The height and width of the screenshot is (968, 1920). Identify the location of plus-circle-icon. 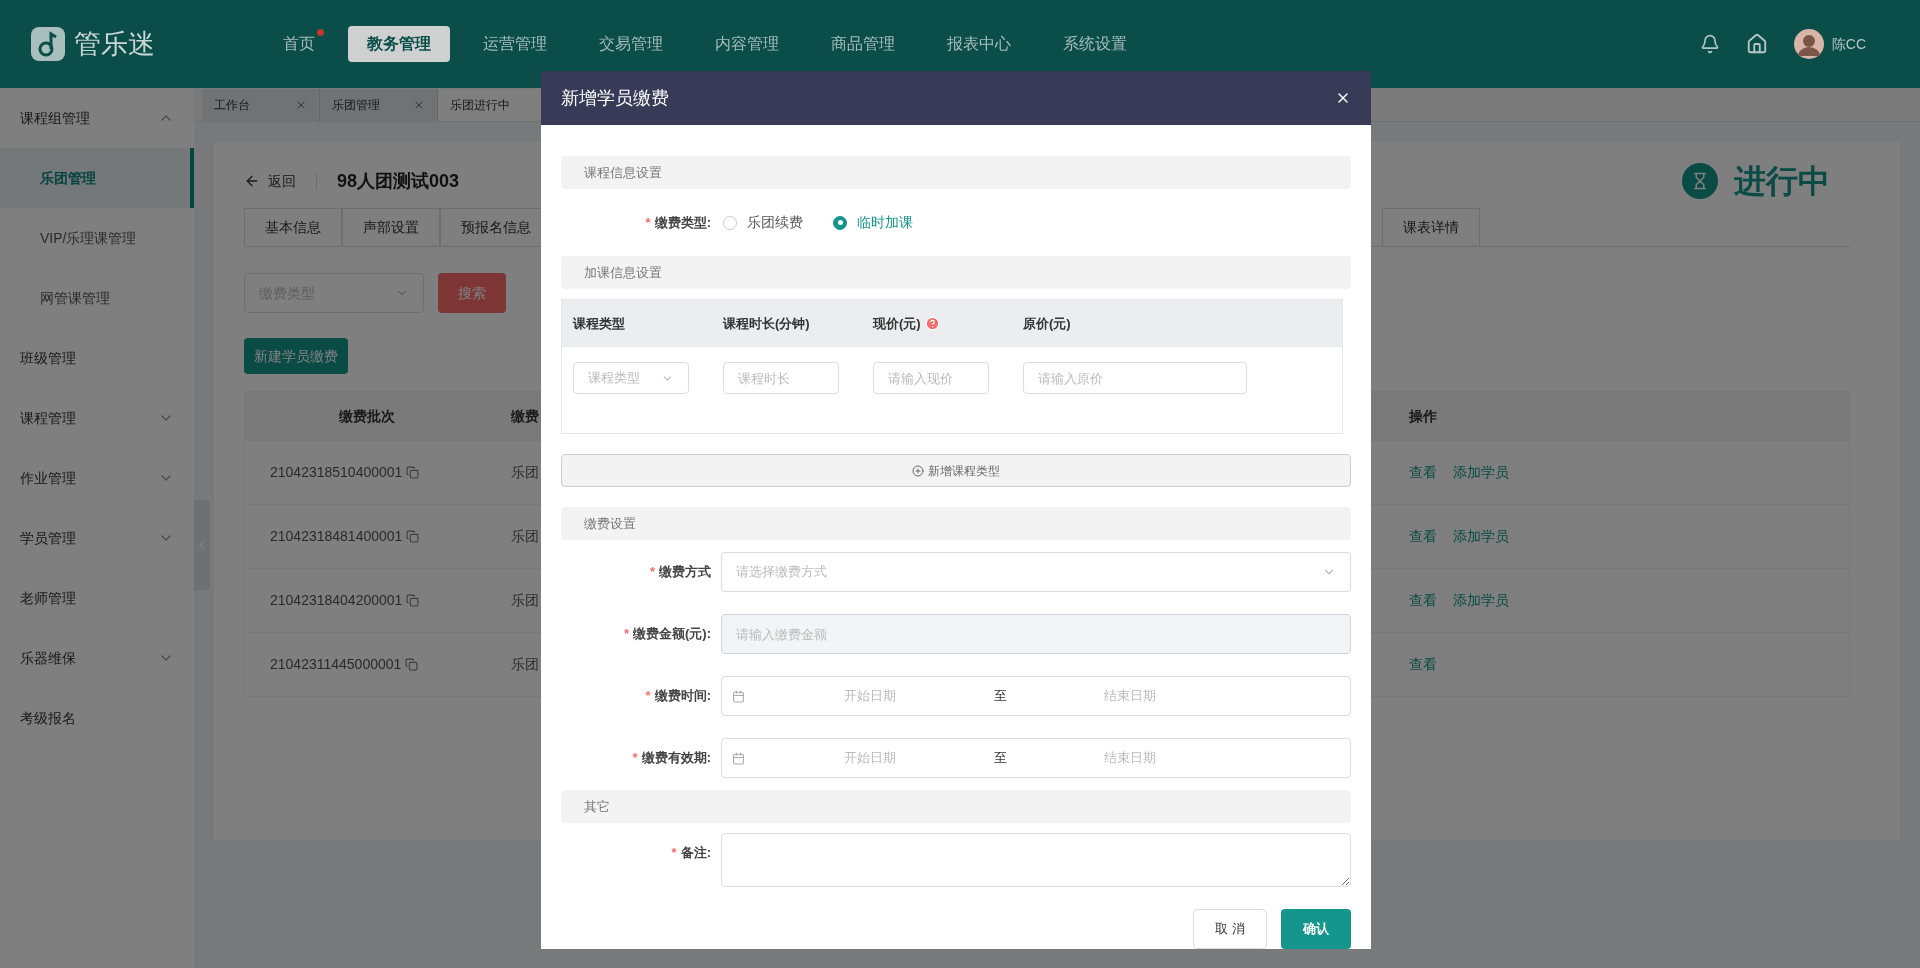
(918, 470).